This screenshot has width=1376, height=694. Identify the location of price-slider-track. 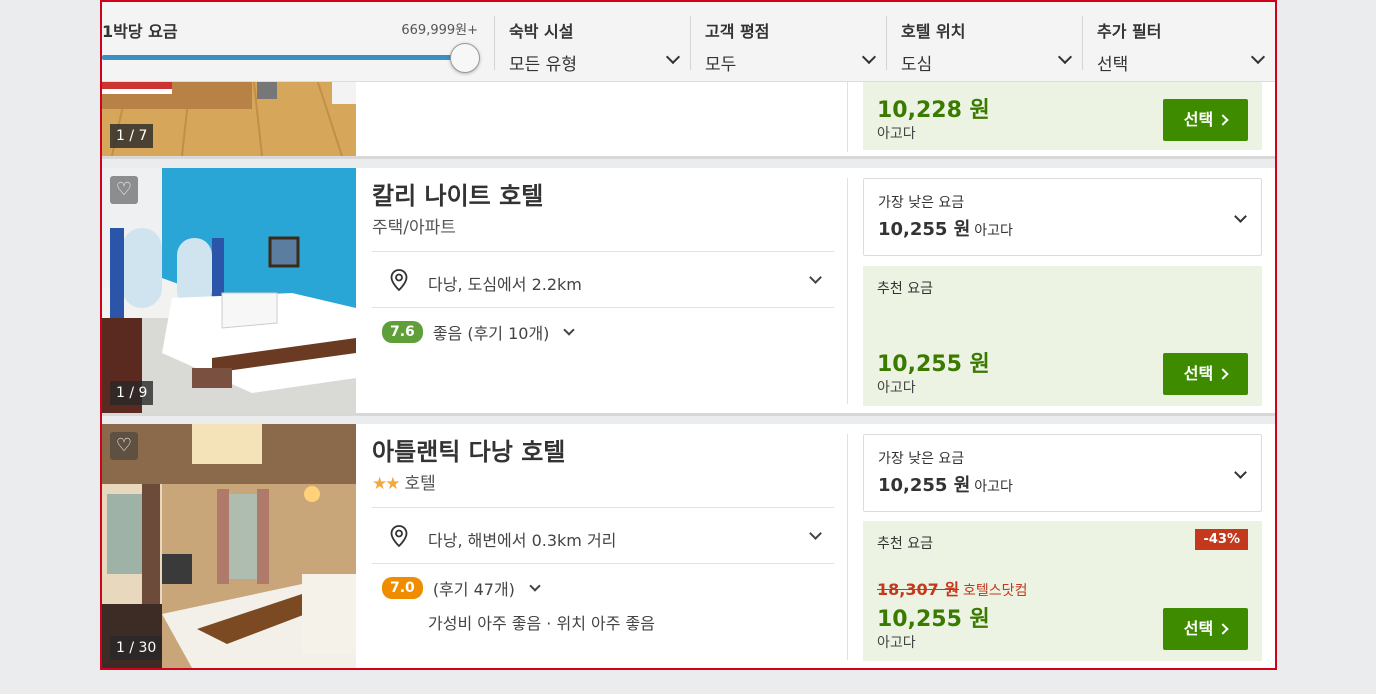
(283, 57).